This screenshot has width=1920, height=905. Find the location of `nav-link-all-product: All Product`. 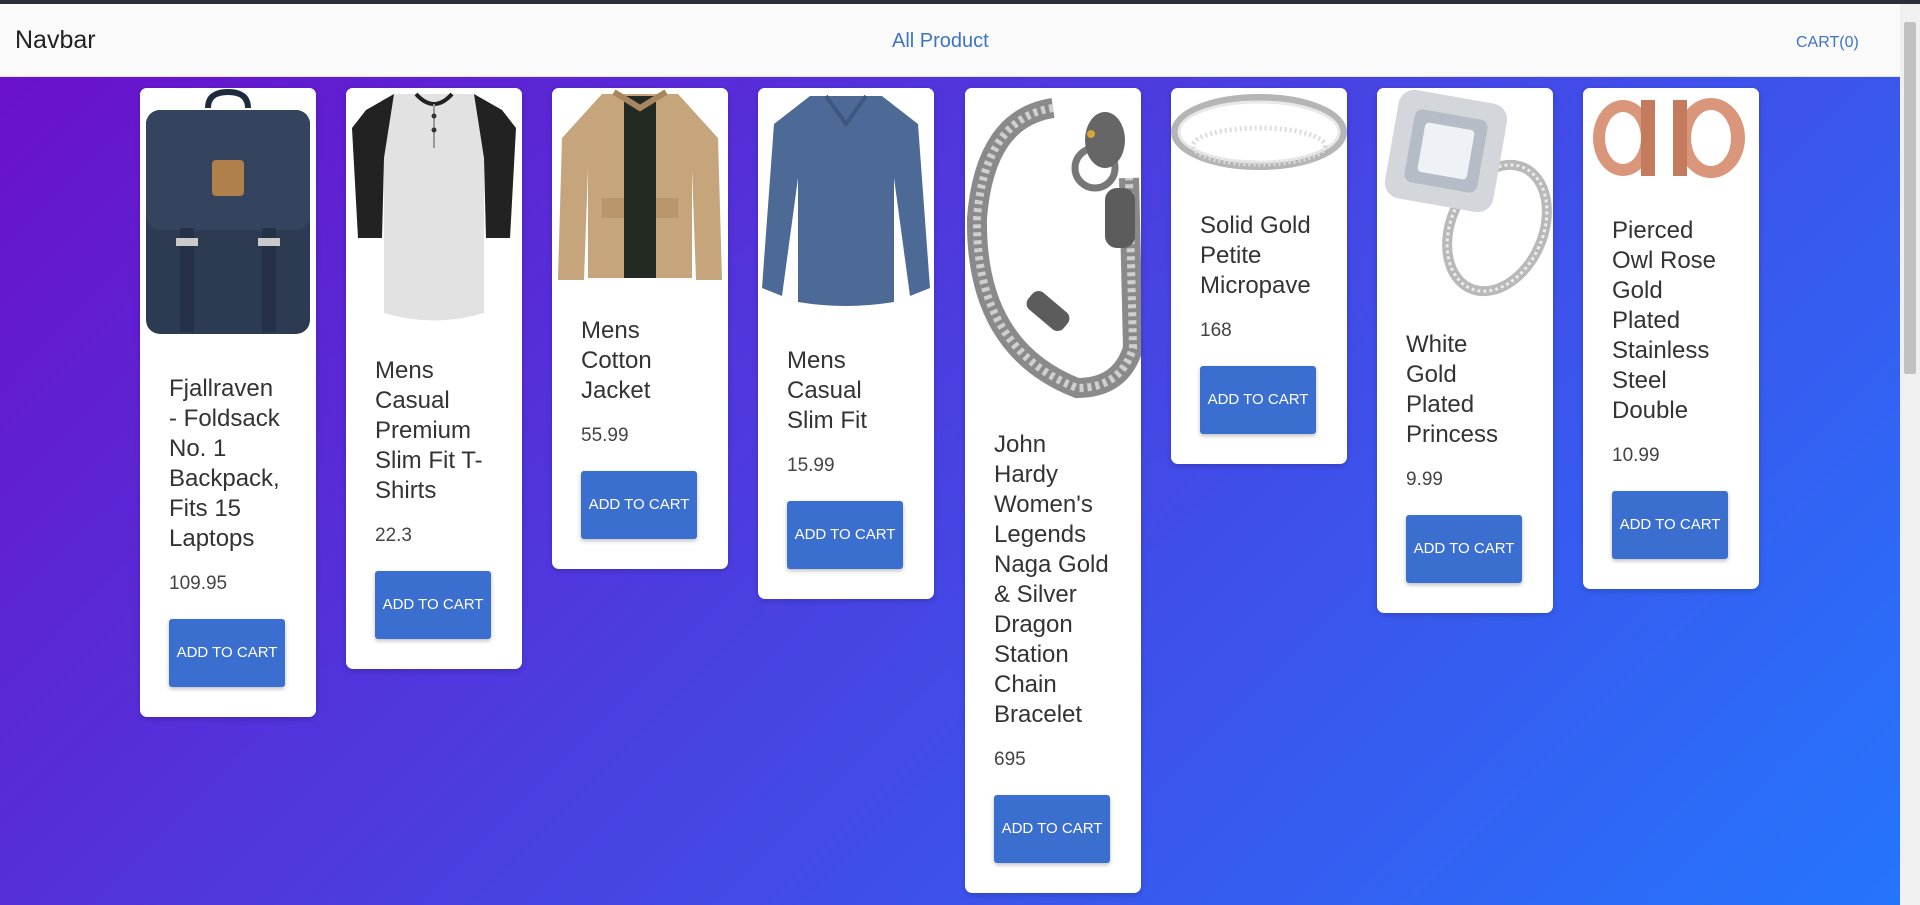

nav-link-all-product: All Product is located at coordinates (940, 41).